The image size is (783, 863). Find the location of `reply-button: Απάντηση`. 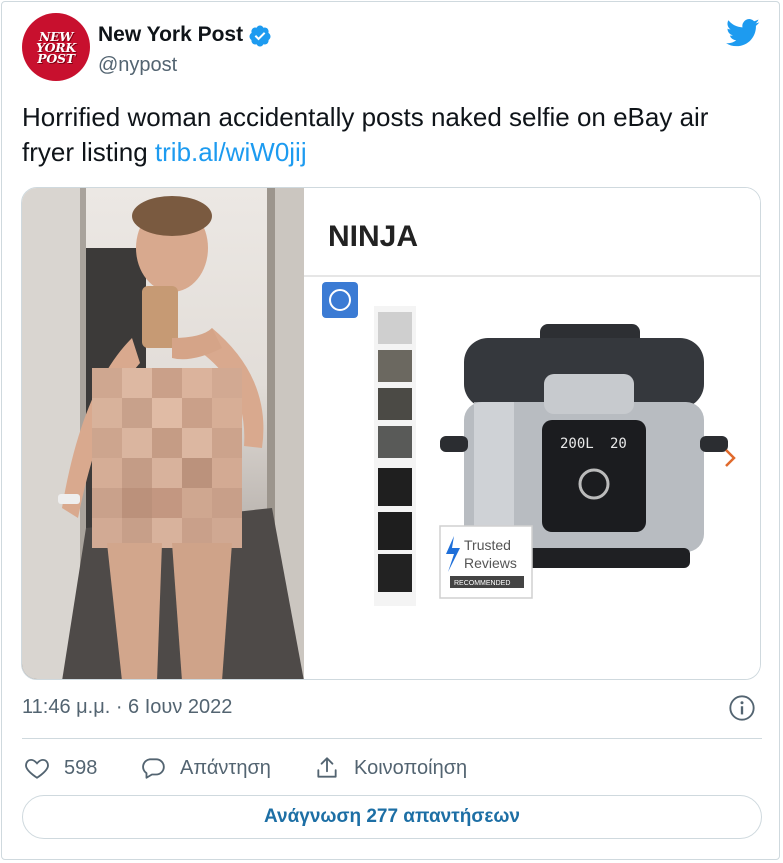

reply-button: Απάντηση is located at coordinates (205, 768).